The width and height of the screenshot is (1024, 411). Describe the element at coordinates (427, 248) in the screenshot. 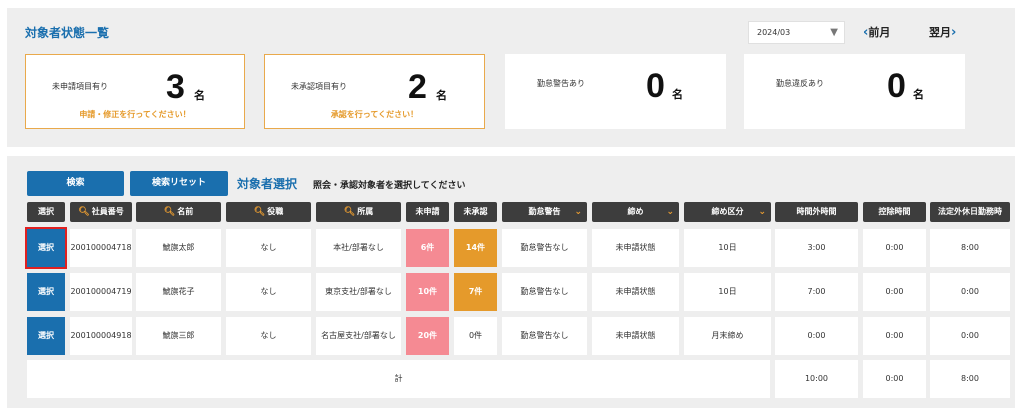

I see `unapplied-count: 6件` at that location.